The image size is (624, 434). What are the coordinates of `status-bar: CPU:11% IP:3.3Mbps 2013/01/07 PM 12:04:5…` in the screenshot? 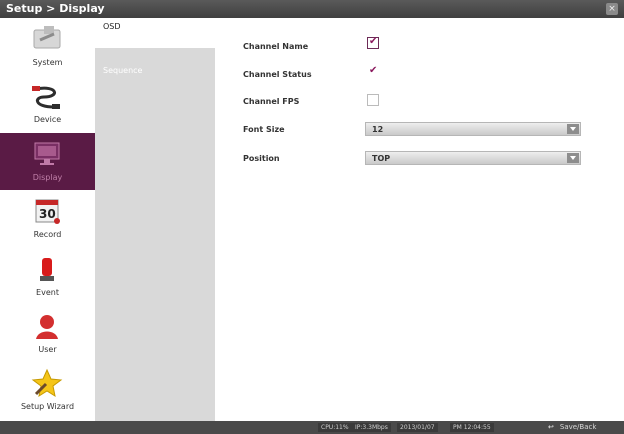 It's located at (312, 427).